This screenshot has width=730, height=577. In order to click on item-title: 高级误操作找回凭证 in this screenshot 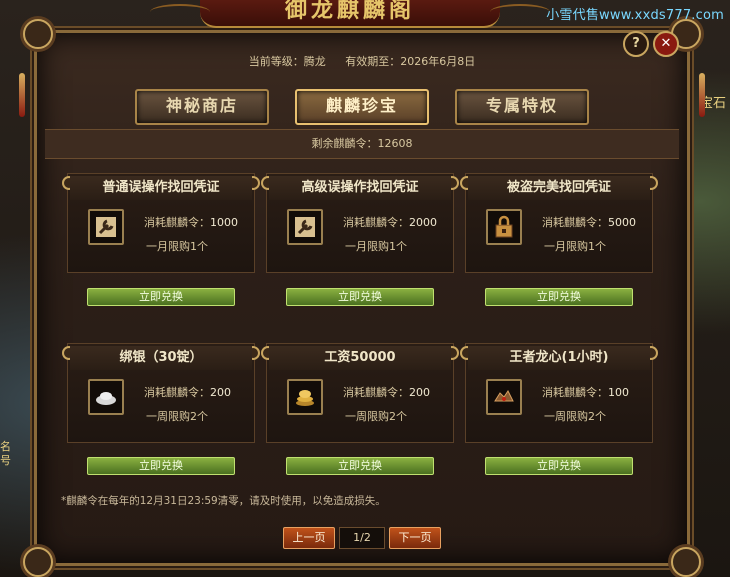, I will do `click(360, 188)`.